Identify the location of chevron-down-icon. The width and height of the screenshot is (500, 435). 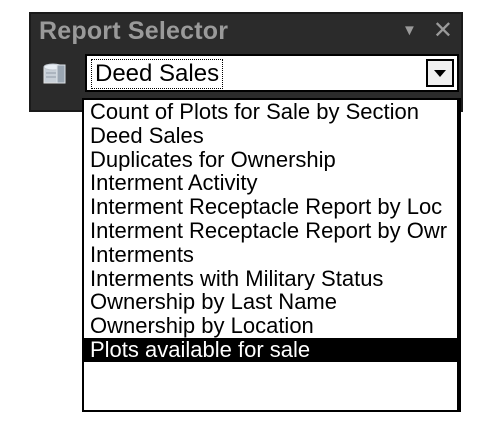
(440, 73).